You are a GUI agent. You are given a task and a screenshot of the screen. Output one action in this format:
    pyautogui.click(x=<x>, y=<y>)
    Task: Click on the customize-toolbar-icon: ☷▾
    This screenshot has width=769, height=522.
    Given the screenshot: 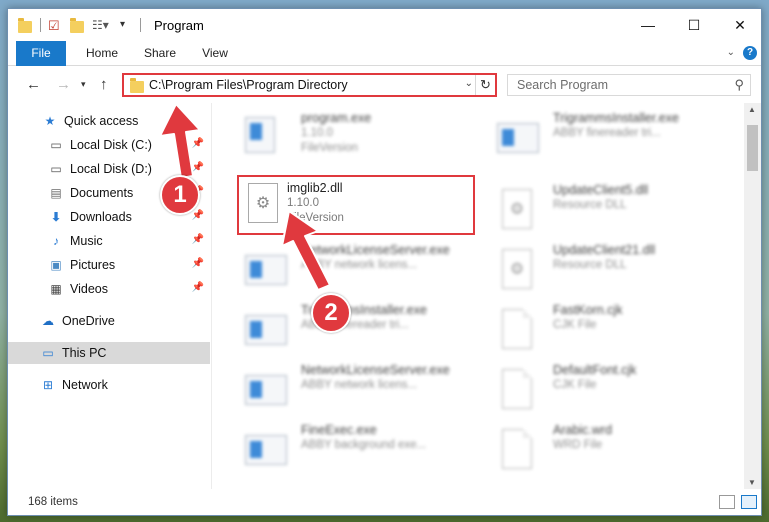 What is the action you would take?
    pyautogui.click(x=100, y=25)
    